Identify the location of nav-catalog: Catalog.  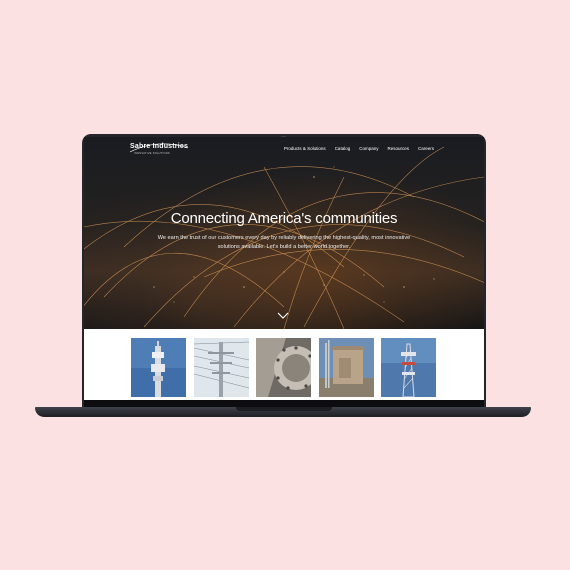
(343, 148).